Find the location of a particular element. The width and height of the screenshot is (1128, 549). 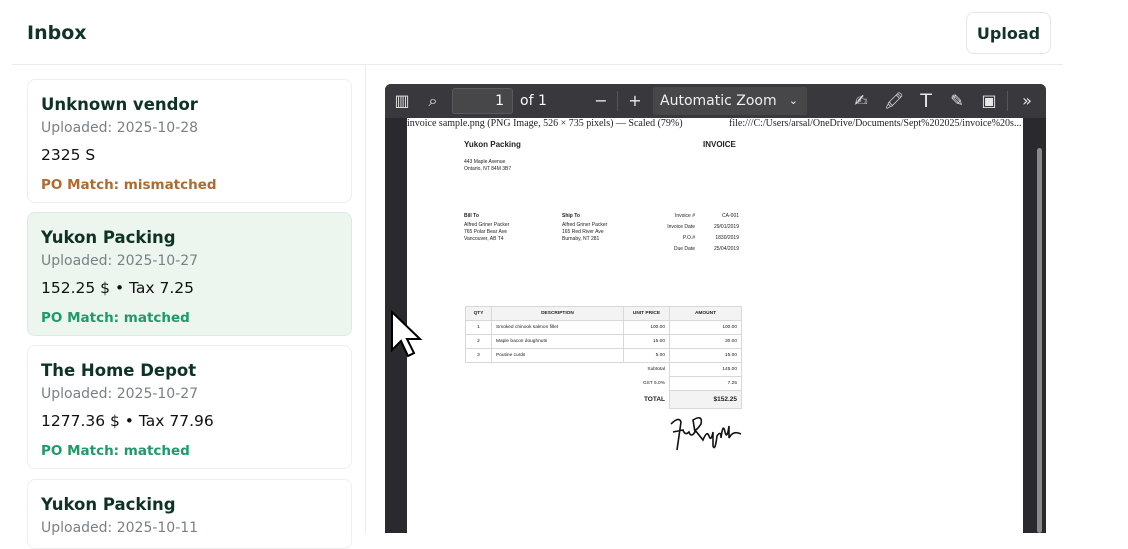

doc-title: INVOICE is located at coordinates (719, 144).